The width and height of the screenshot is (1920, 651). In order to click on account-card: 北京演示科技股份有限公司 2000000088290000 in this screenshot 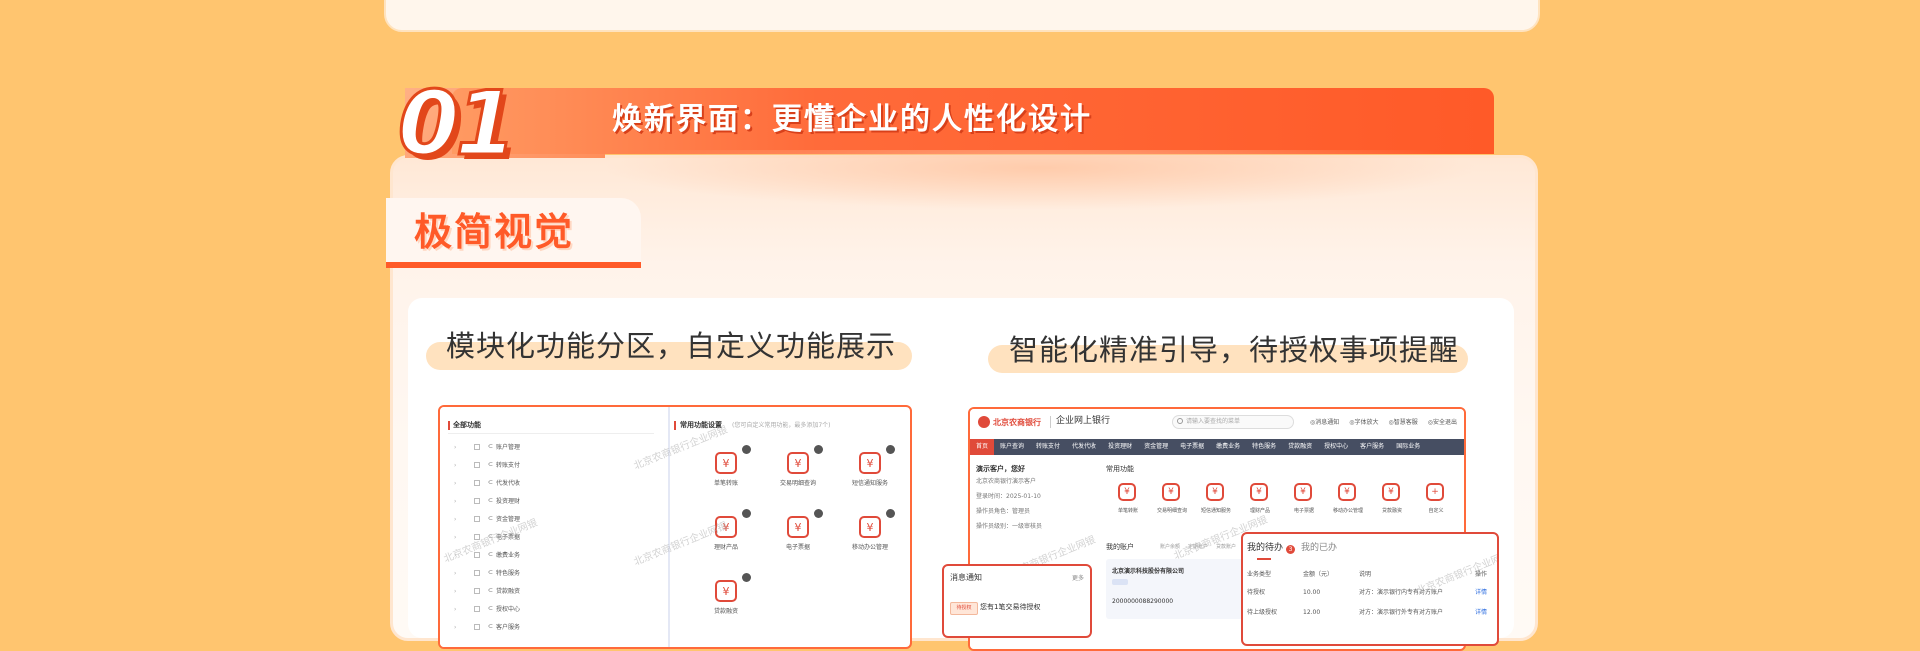, I will do `click(1176, 589)`.